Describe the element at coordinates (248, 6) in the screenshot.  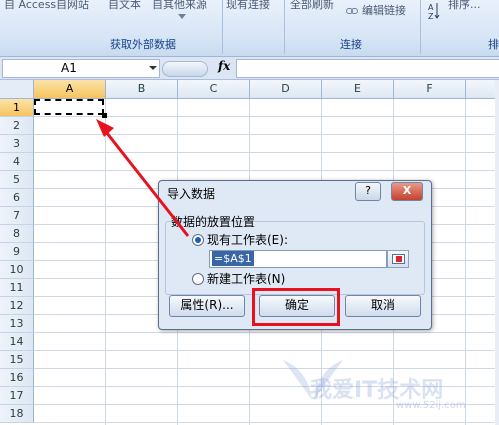
I see `ribbon-existing-connections: 现有连接` at that location.